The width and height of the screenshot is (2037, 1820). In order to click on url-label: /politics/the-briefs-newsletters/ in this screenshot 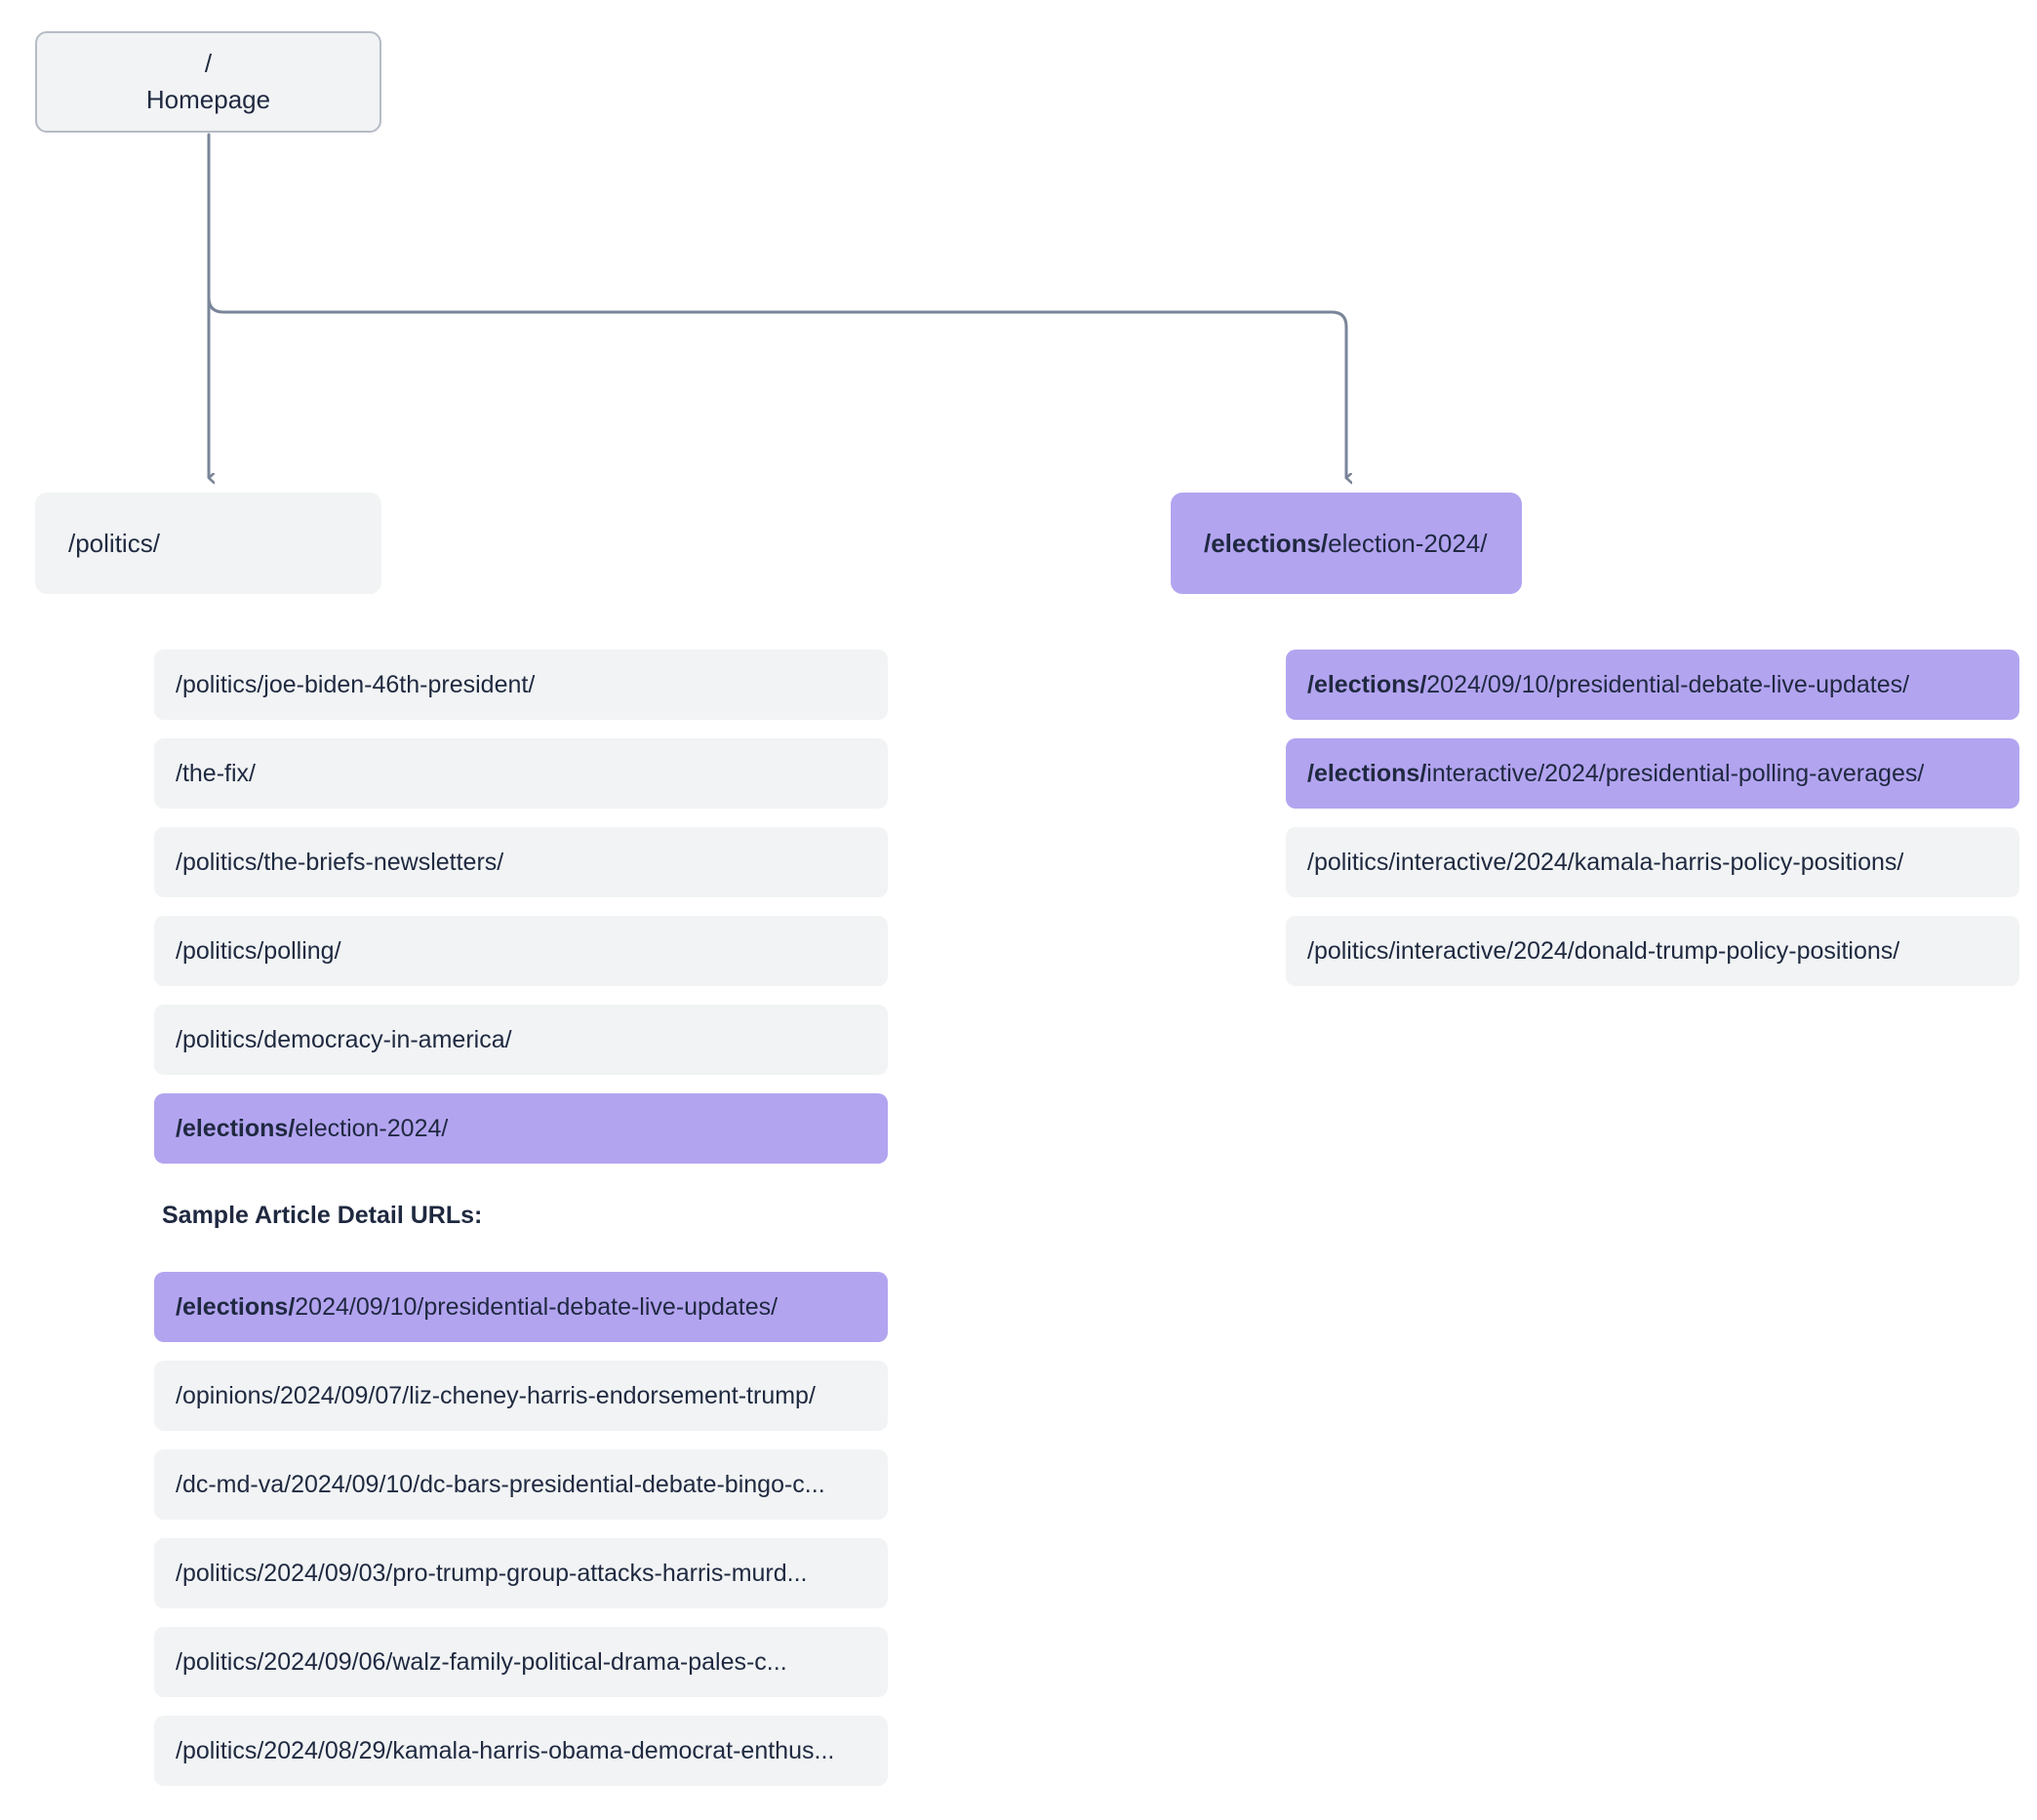, I will do `click(339, 863)`.